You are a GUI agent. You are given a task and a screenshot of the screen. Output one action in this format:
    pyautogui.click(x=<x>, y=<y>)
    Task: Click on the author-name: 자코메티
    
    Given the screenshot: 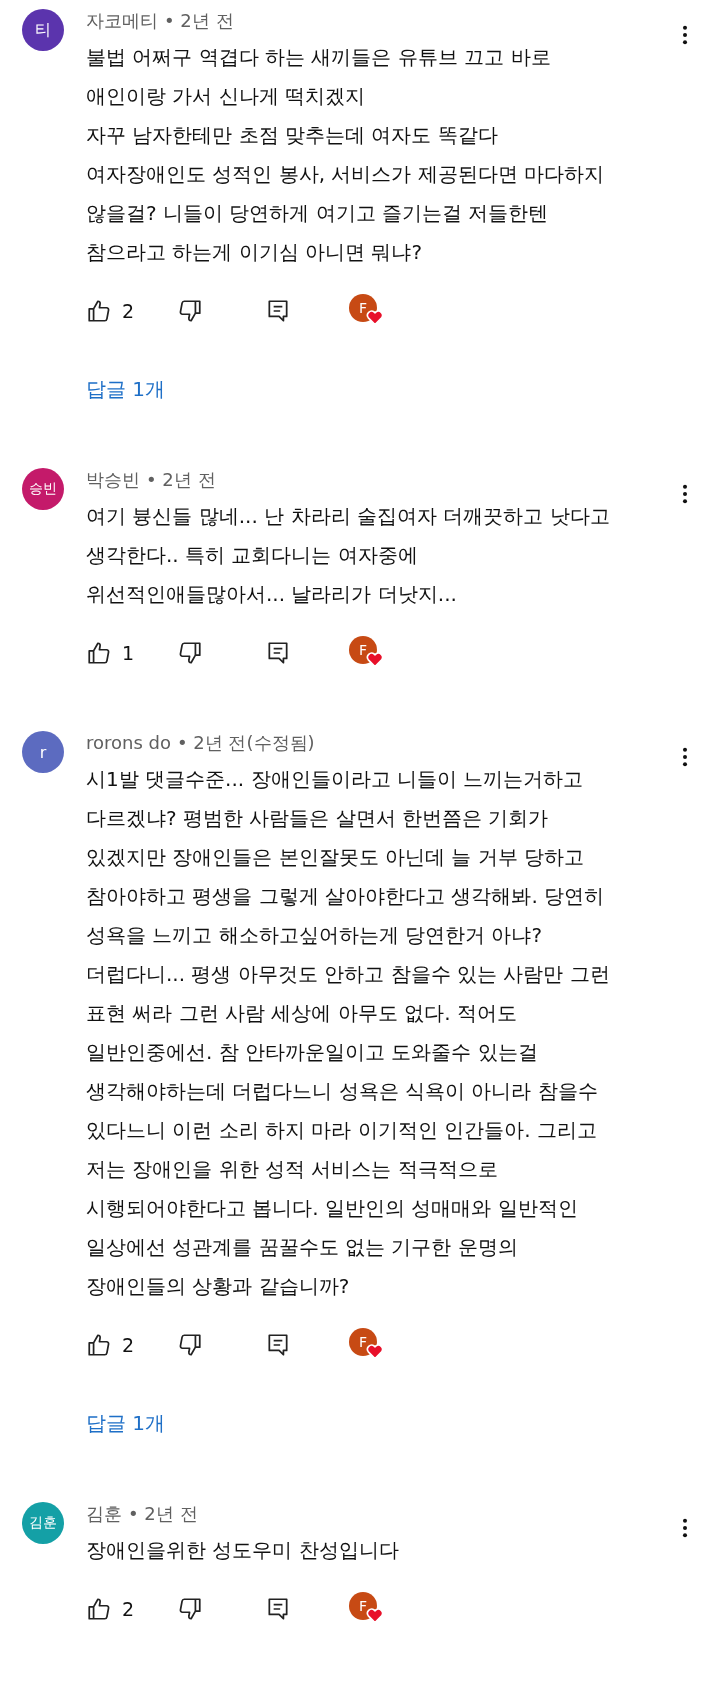 What is the action you would take?
    pyautogui.click(x=122, y=20)
    